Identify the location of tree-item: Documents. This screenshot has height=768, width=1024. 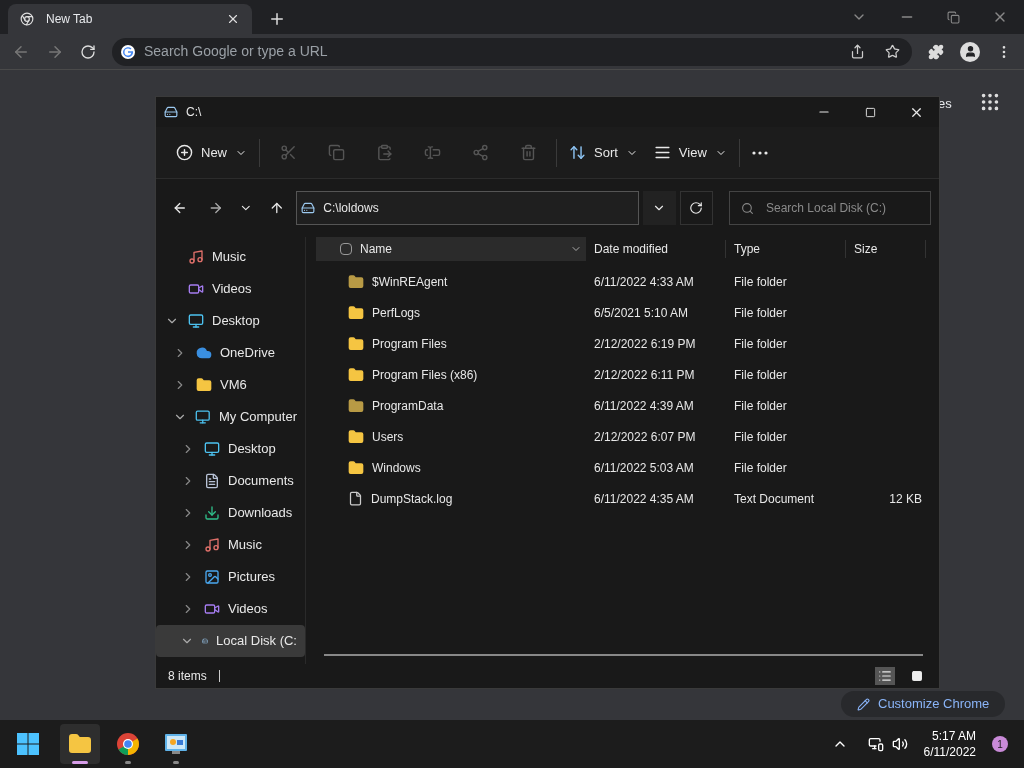
(230, 481).